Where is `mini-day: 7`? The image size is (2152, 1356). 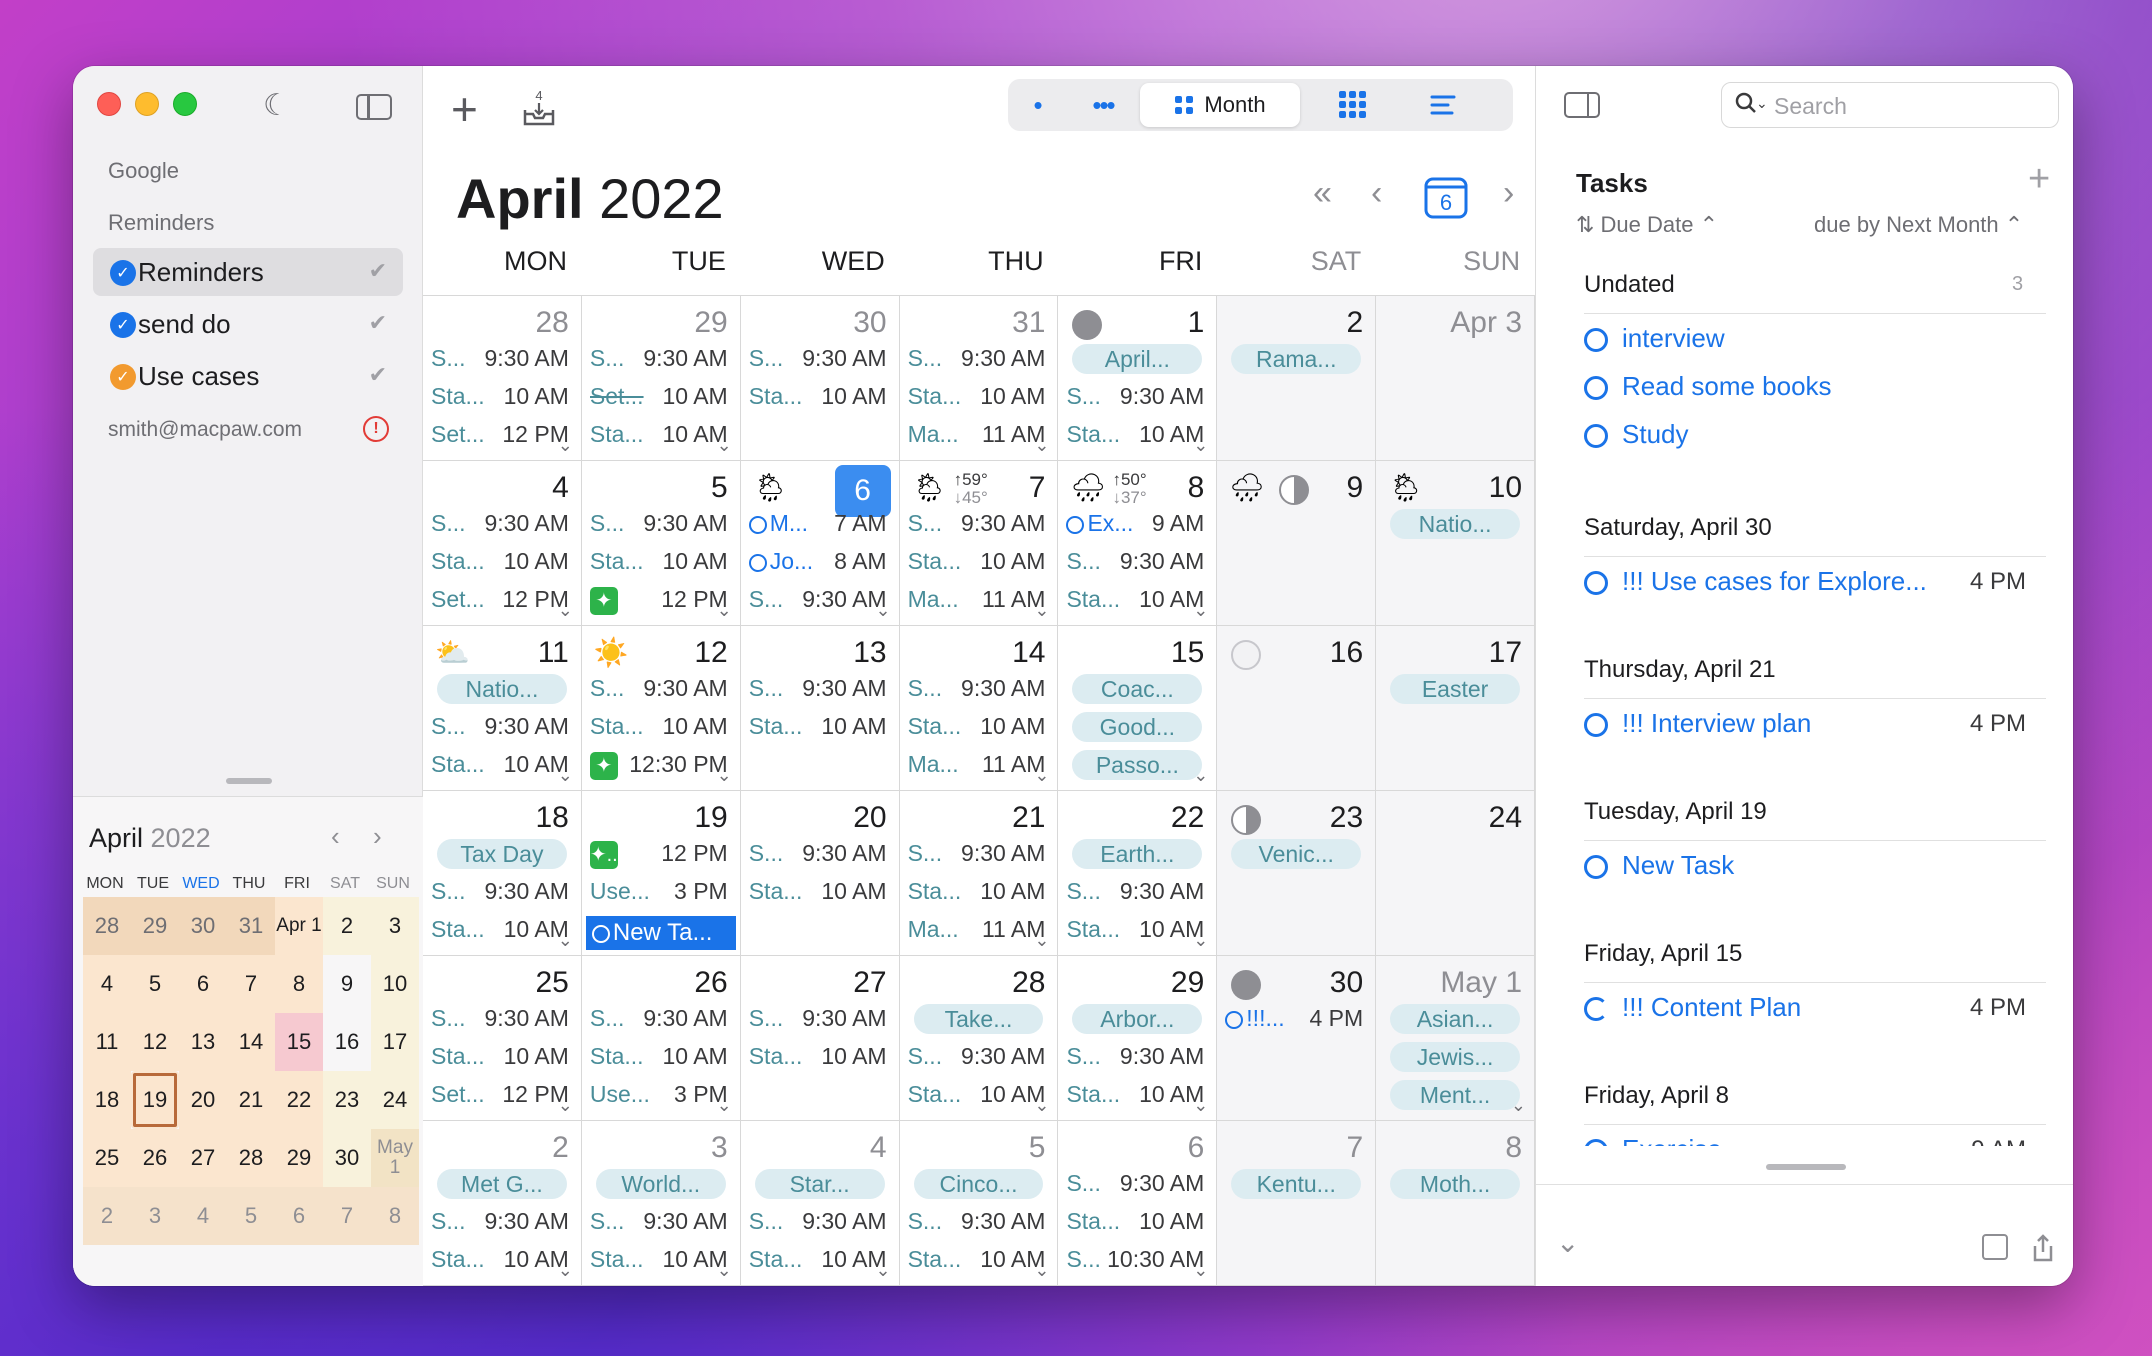
mini-day: 7 is located at coordinates (251, 984).